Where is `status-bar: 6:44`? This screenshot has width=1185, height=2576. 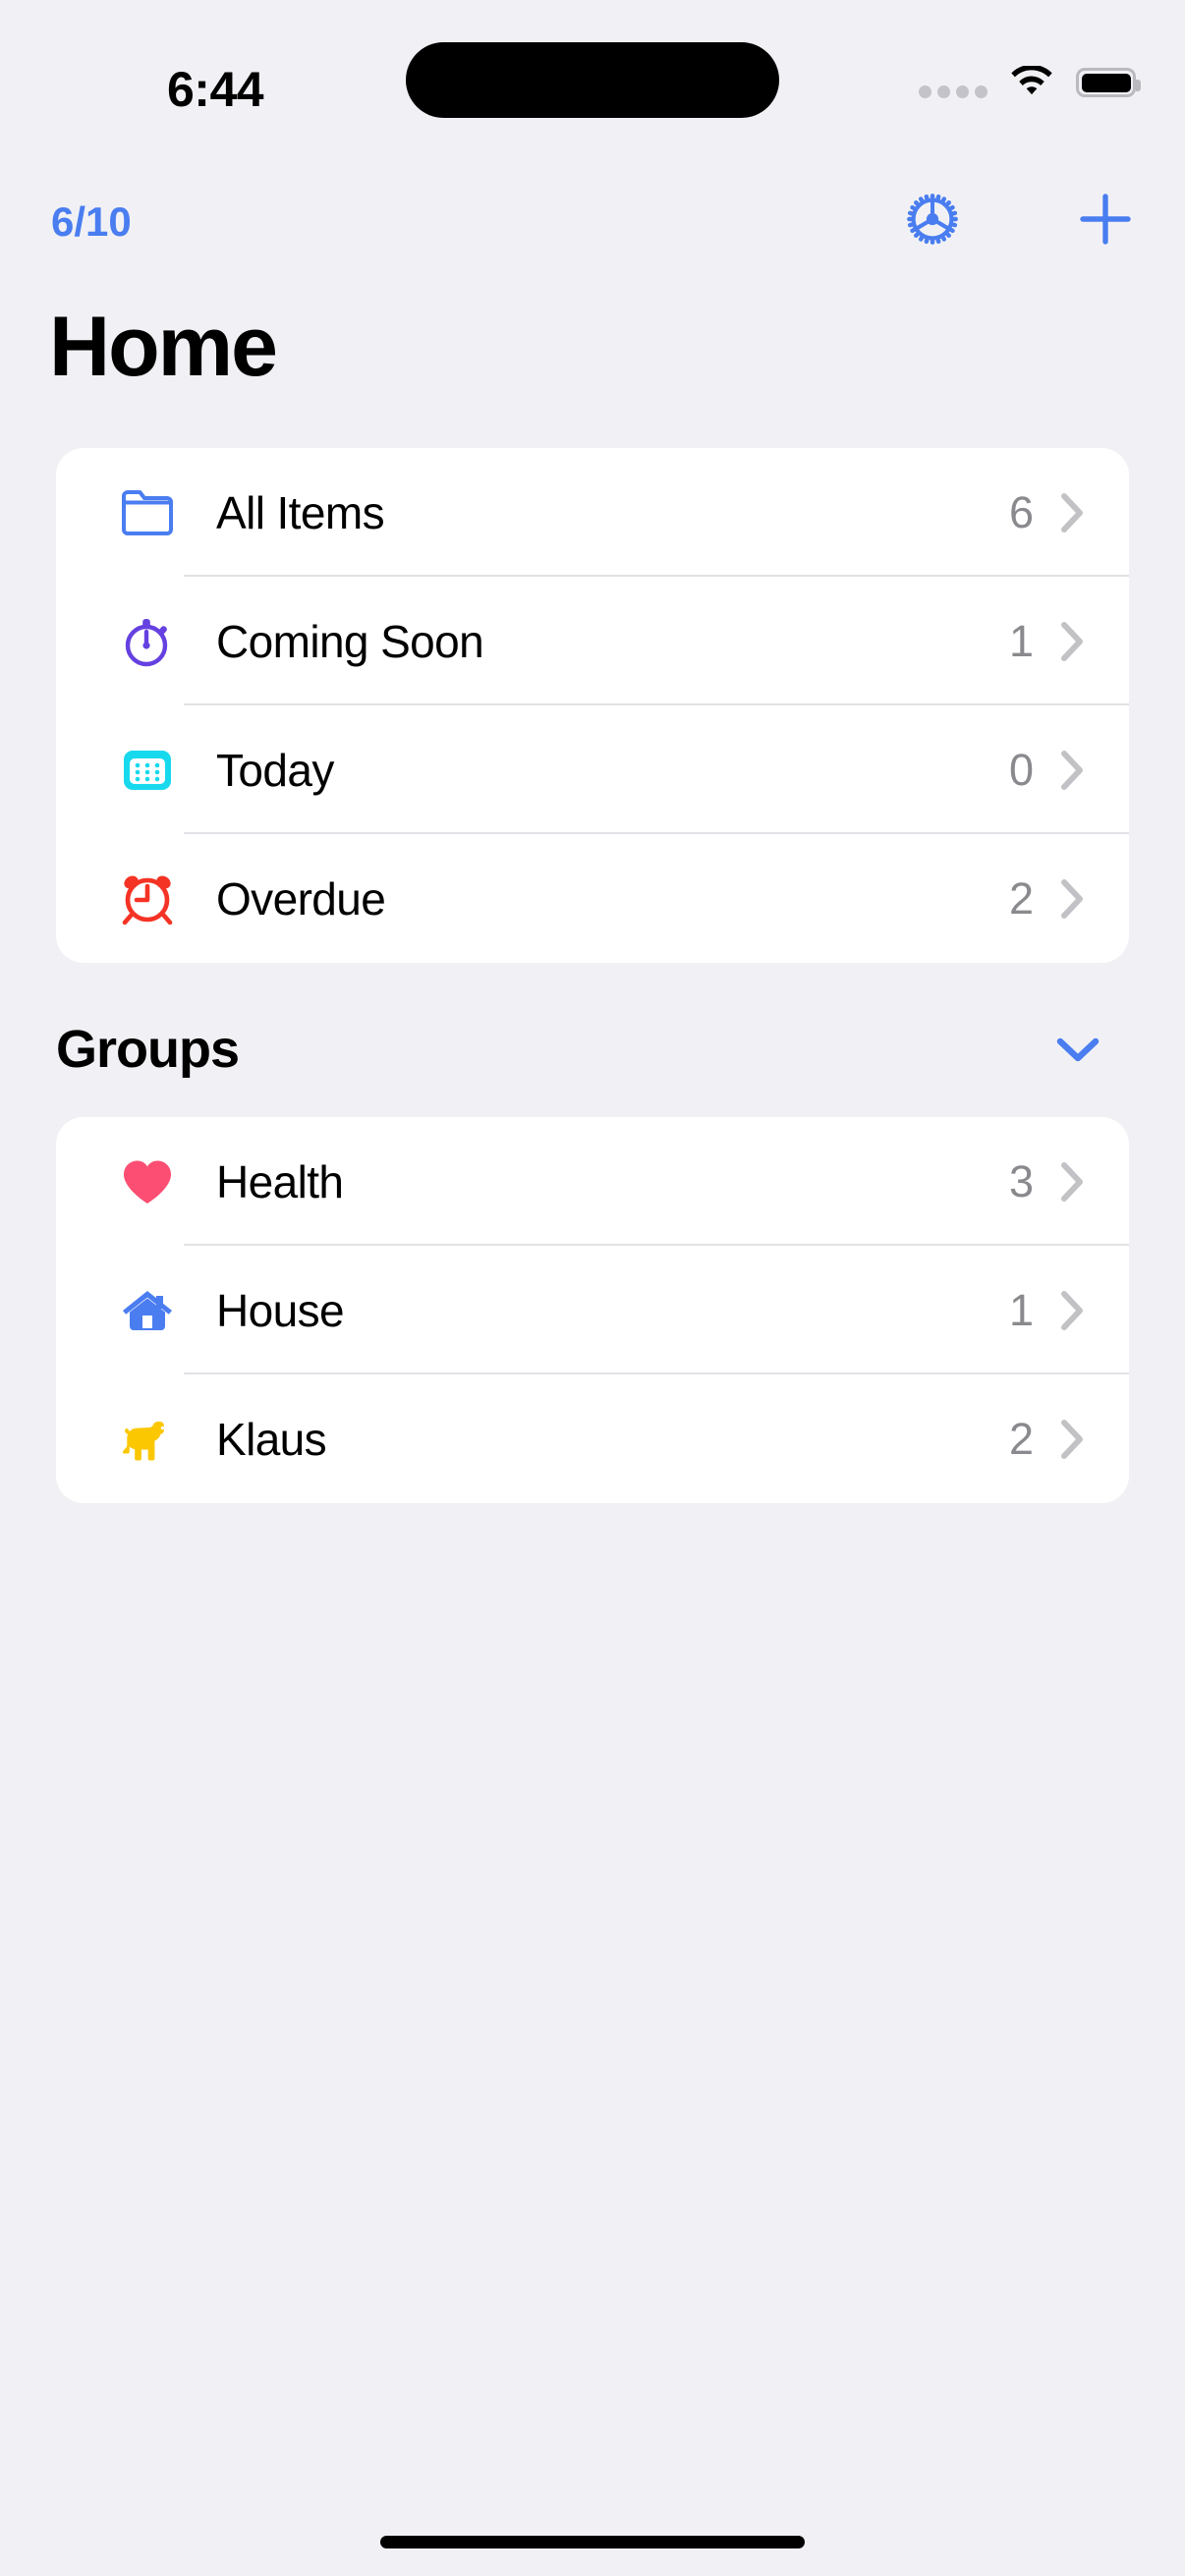 status-bar: 6:44 is located at coordinates (592, 78).